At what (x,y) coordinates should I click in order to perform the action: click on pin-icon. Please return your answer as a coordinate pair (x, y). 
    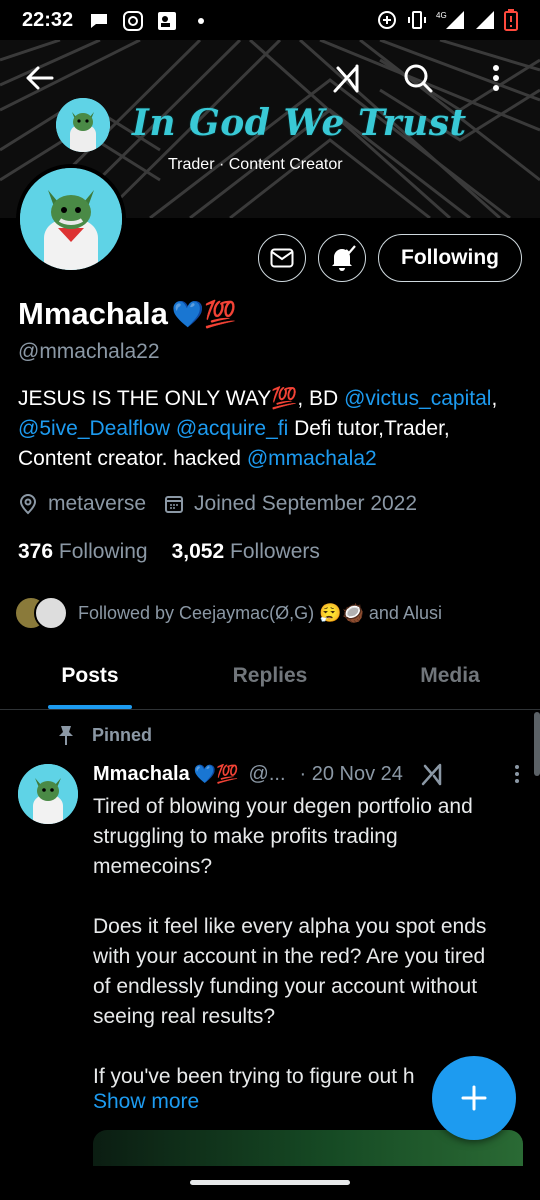
    Looking at the image, I should click on (66, 735).